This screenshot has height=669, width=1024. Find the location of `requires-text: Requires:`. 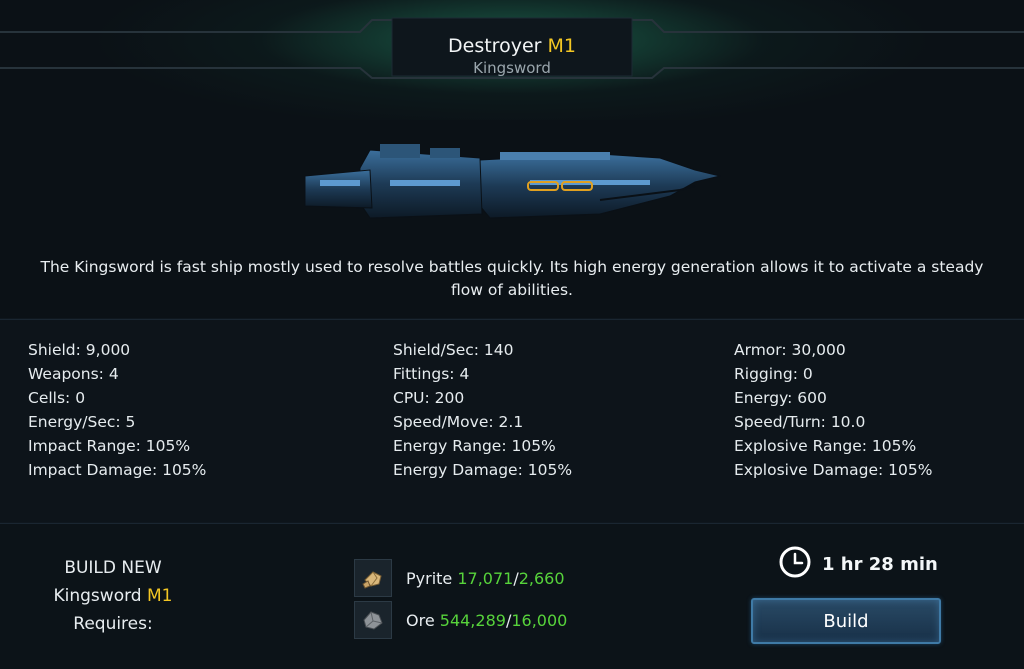

requires-text: Requires: is located at coordinates (113, 624).